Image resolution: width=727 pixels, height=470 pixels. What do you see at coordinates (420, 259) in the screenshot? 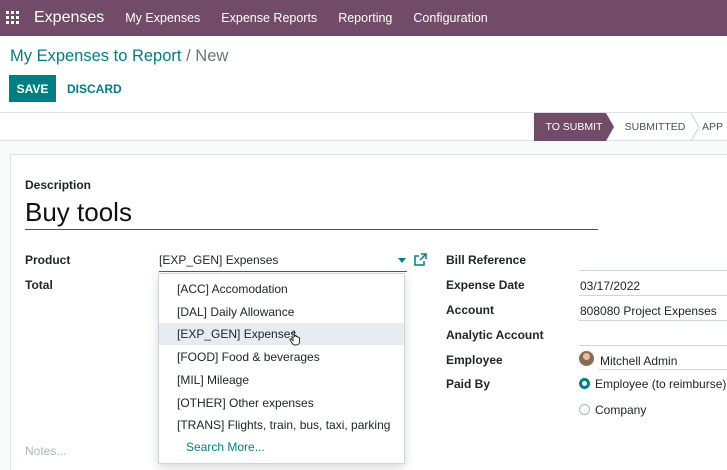
I see `external-link-icon` at bounding box center [420, 259].